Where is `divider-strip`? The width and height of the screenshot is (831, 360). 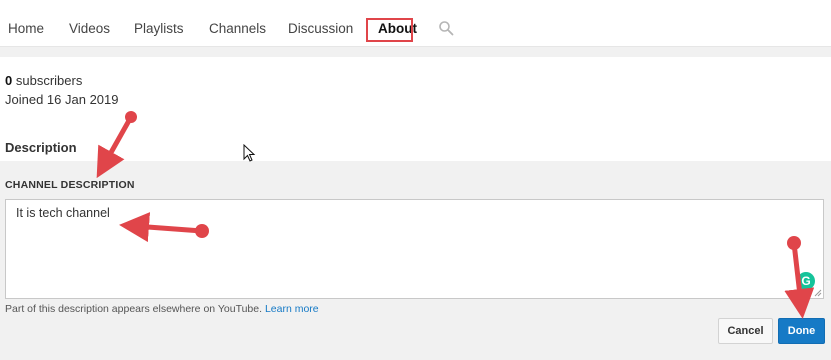
divider-strip is located at coordinates (415, 52).